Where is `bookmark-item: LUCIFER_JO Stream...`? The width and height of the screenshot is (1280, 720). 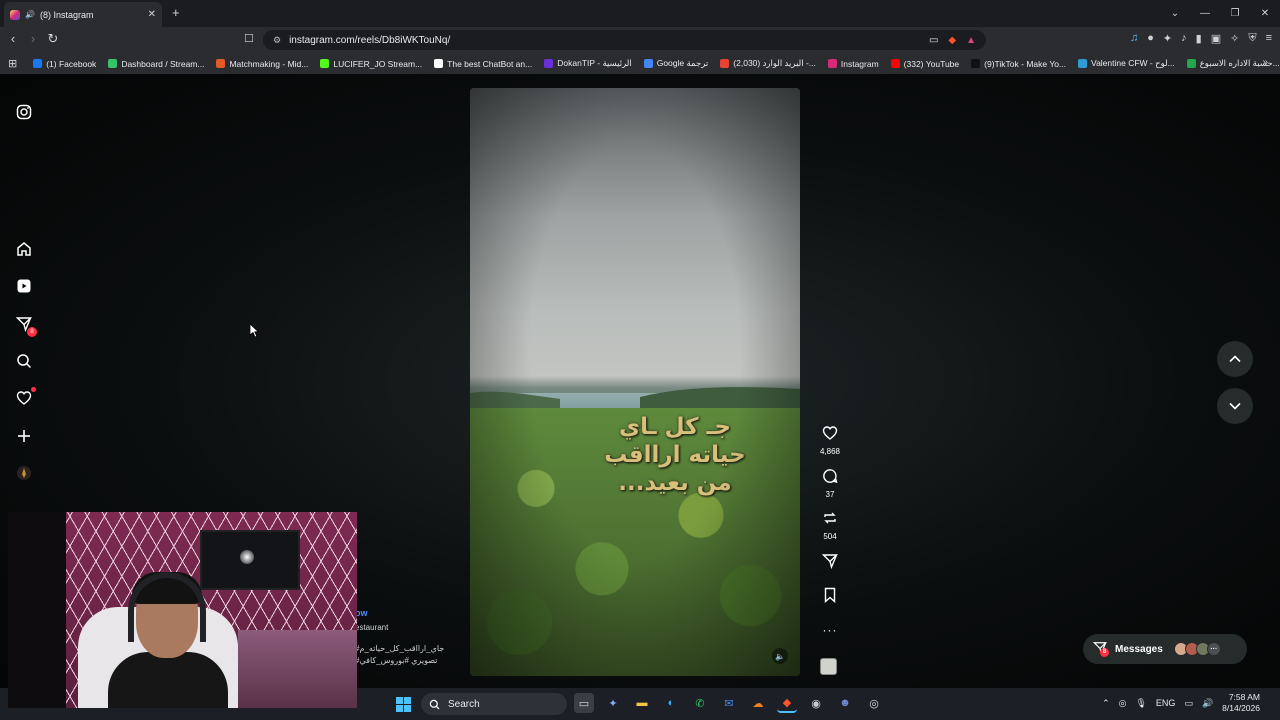
bookmark-item: LUCIFER_JO Stream... is located at coordinates (371, 64).